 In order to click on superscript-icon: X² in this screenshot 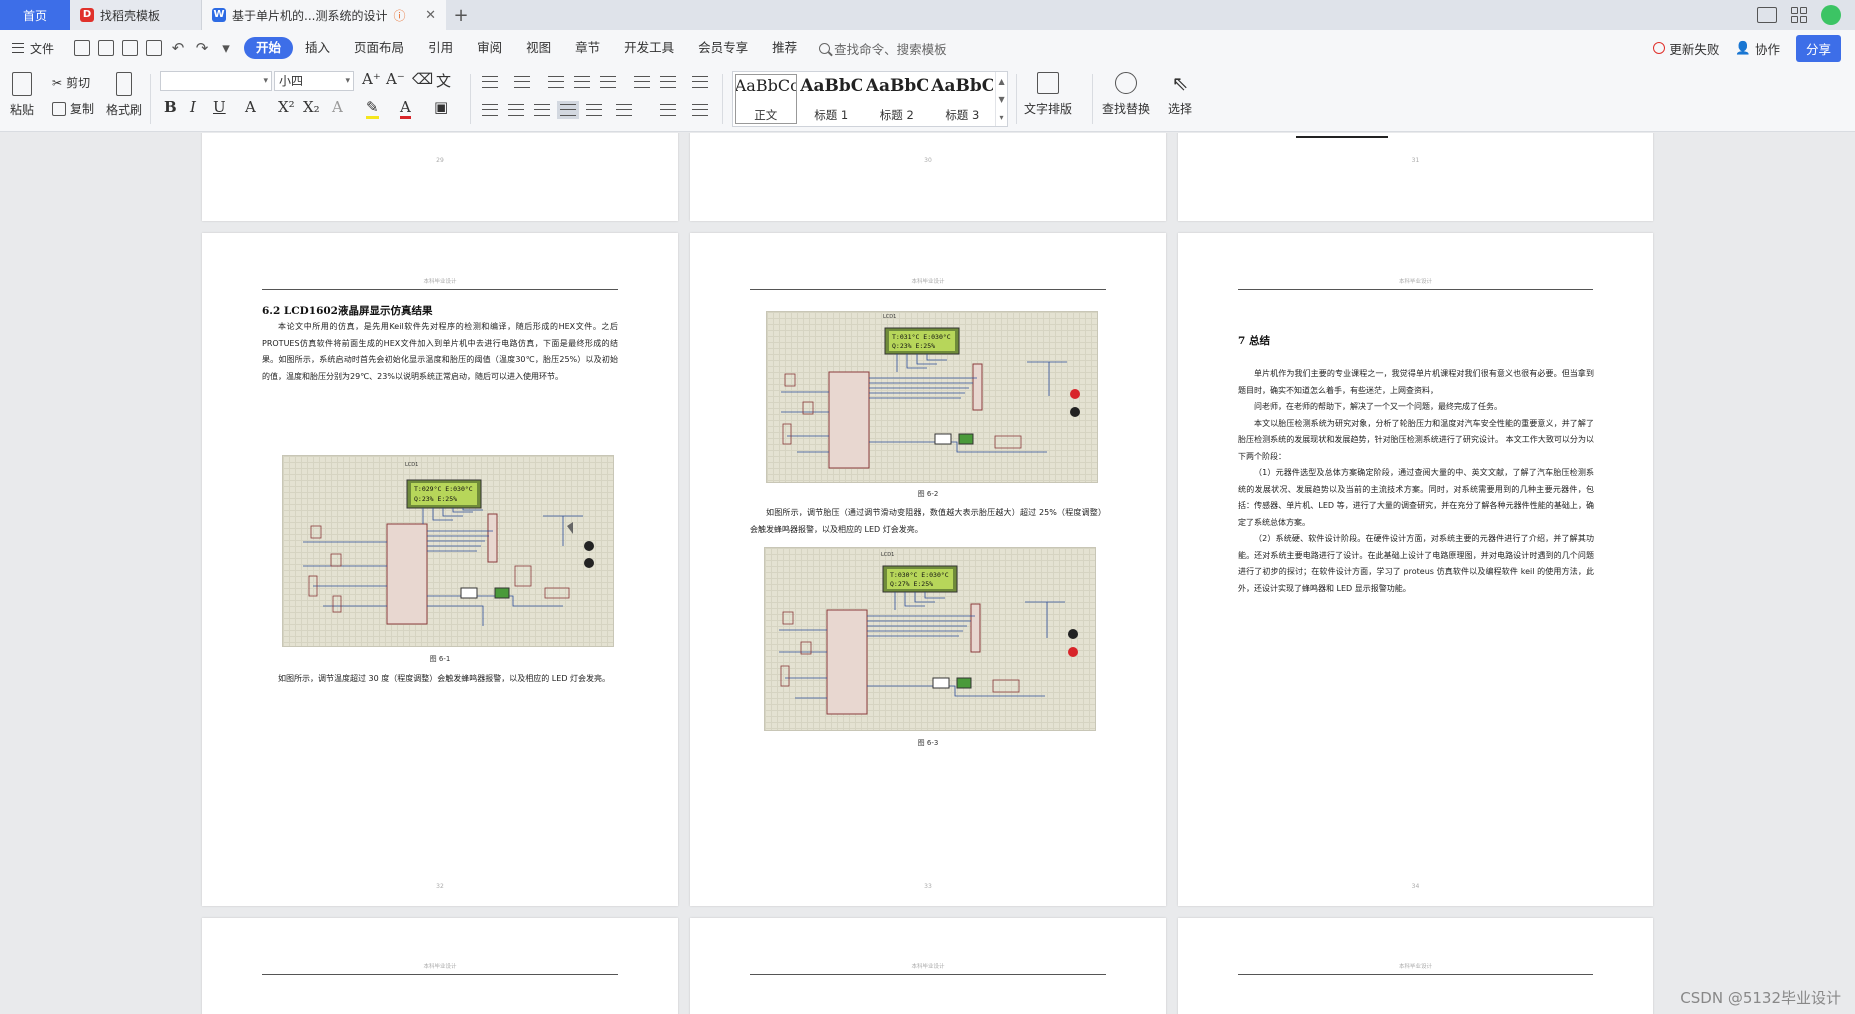, I will do `click(286, 107)`.